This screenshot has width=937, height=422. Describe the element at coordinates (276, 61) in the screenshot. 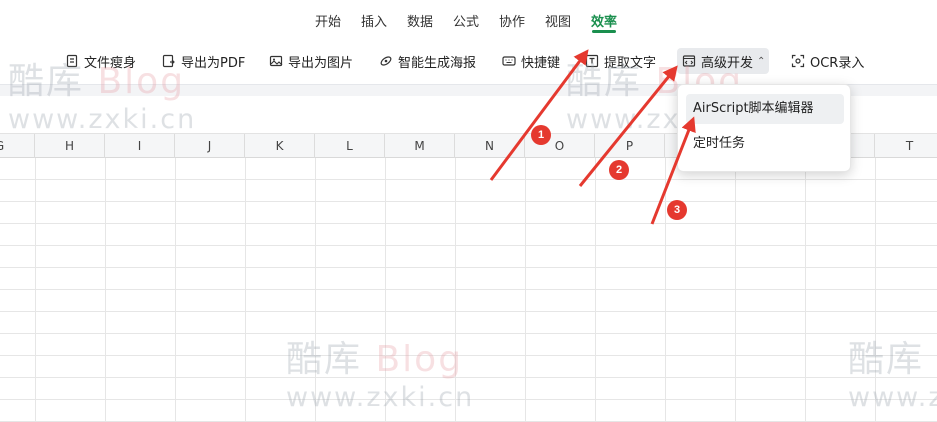

I see `image-export-icon` at that location.